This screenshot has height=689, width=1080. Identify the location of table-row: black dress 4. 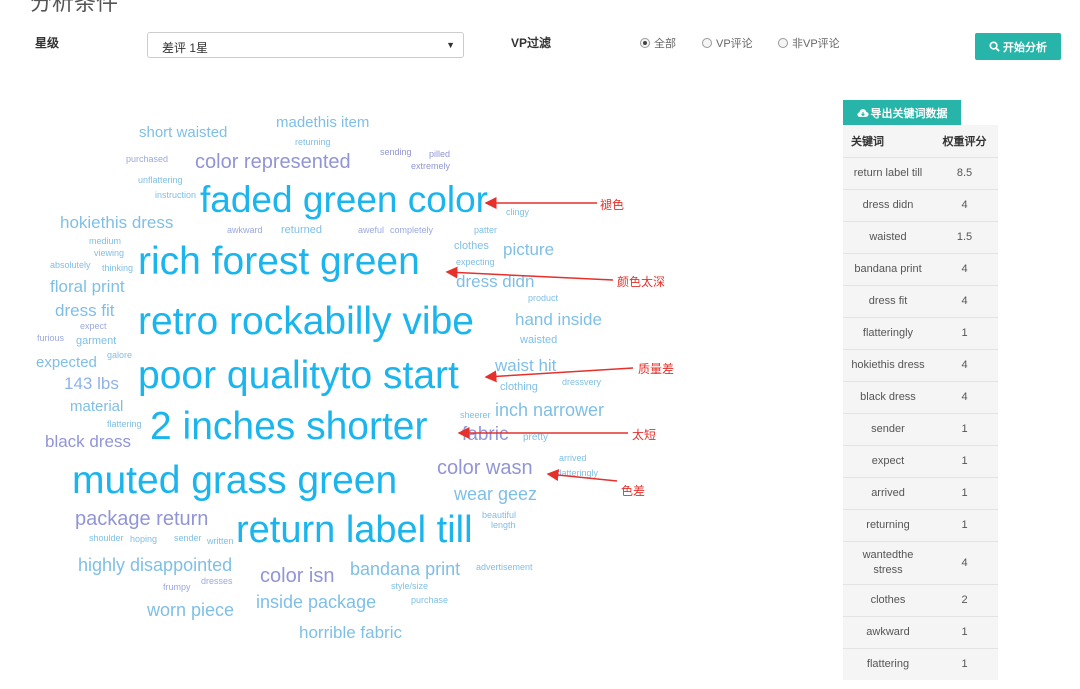
(920, 397).